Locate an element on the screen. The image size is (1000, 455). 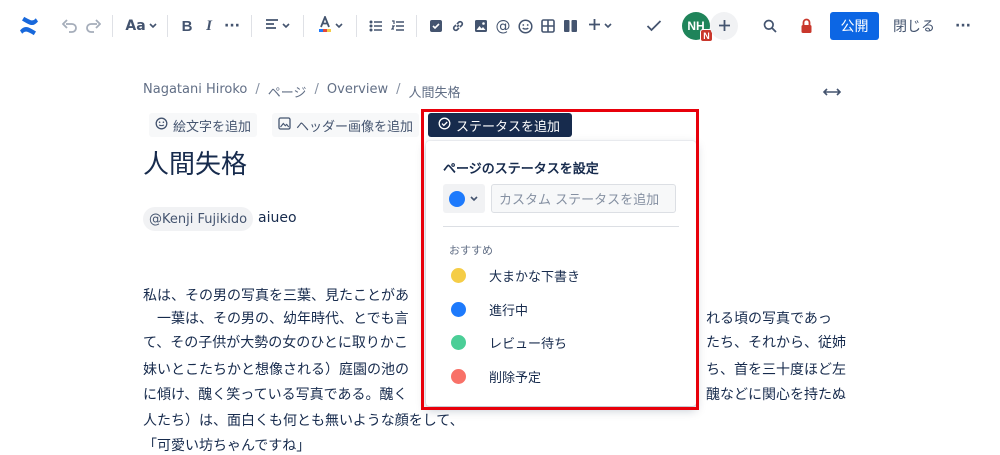
breadcrumb: Nagatani Hiroko / ページ / Overview / 人間失格 is located at coordinates (302, 91).